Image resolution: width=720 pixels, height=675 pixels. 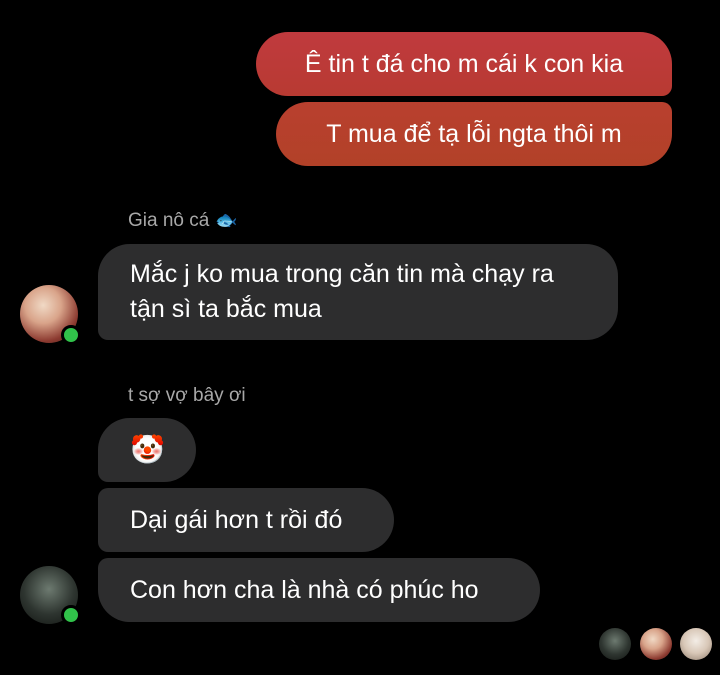 I want to click on sender-name: Gia nô cá 🐟, so click(x=183, y=221).